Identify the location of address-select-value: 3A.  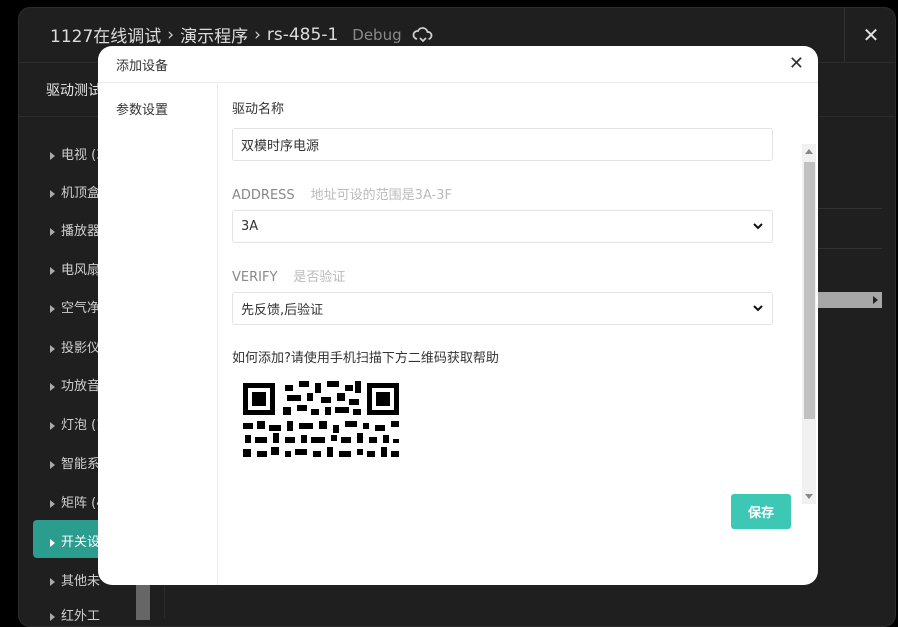
(250, 226).